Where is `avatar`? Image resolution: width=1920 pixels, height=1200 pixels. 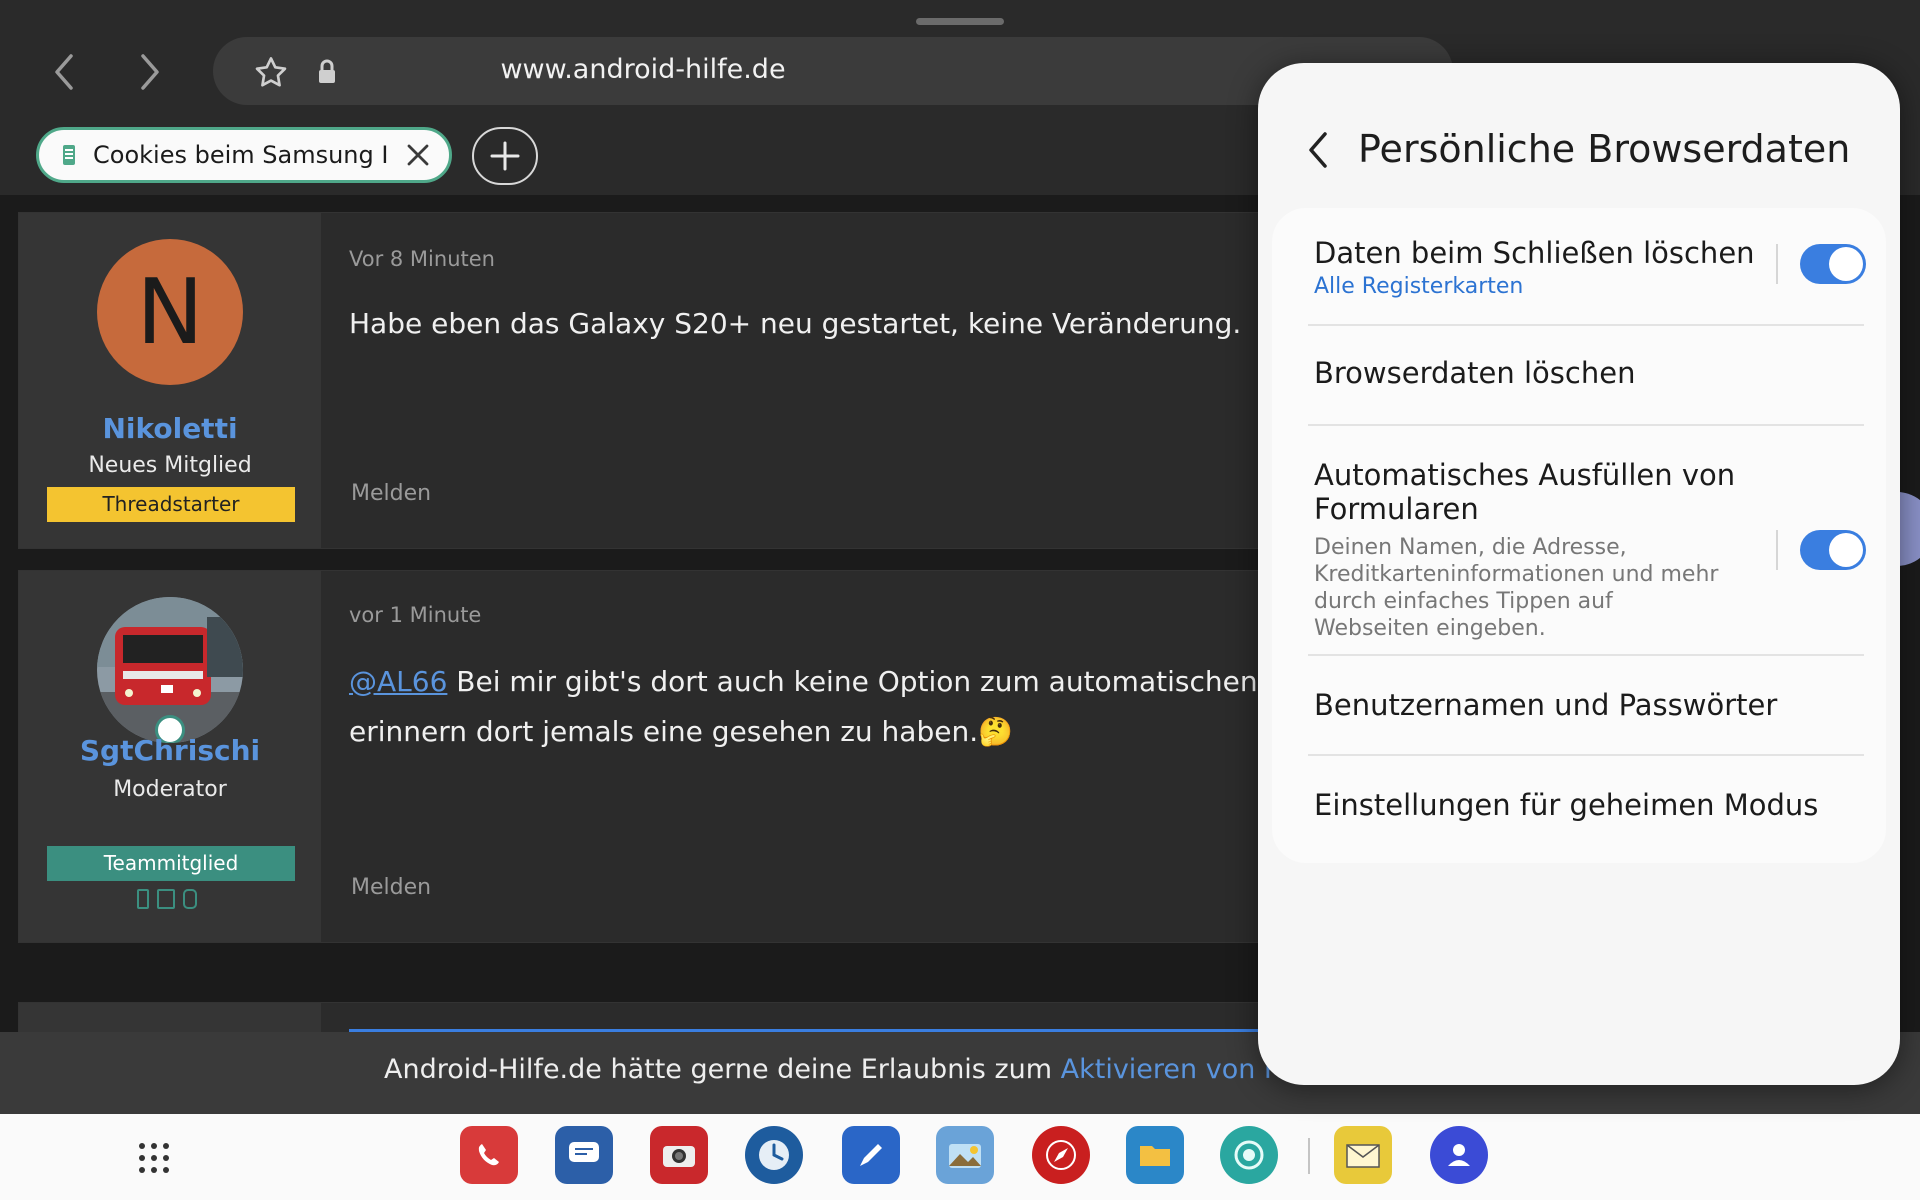
avatar is located at coordinates (170, 670).